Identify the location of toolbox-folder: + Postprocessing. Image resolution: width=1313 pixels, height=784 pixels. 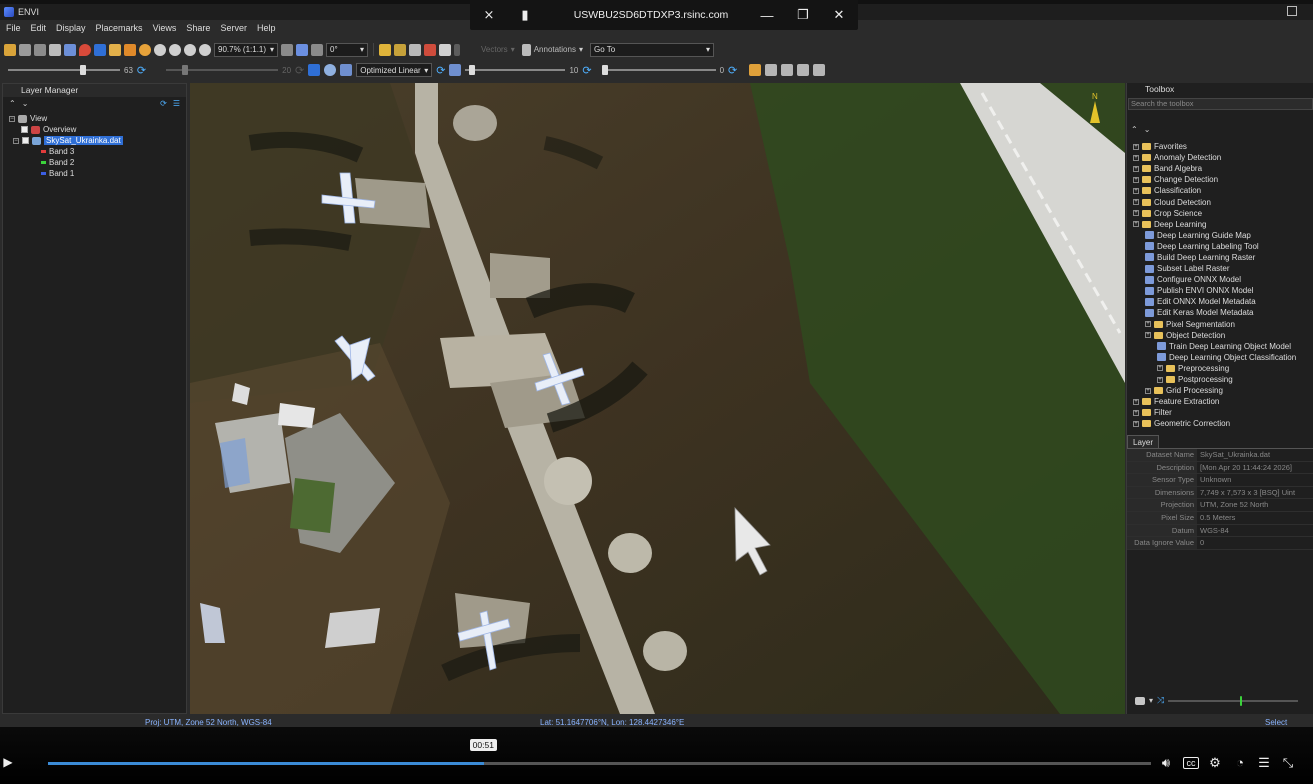
(1223, 379).